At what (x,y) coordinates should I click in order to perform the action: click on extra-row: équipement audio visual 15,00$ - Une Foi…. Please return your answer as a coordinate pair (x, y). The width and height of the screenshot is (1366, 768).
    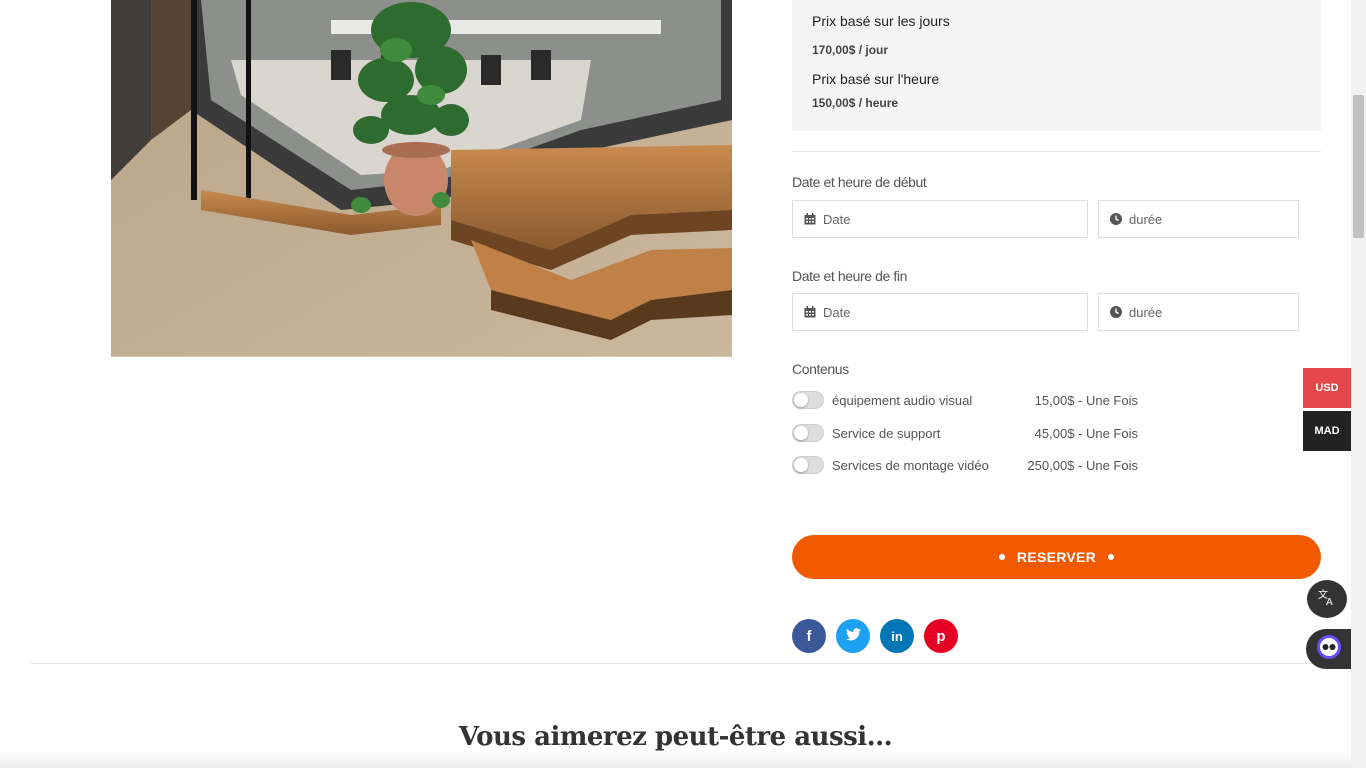
    Looking at the image, I should click on (965, 400).